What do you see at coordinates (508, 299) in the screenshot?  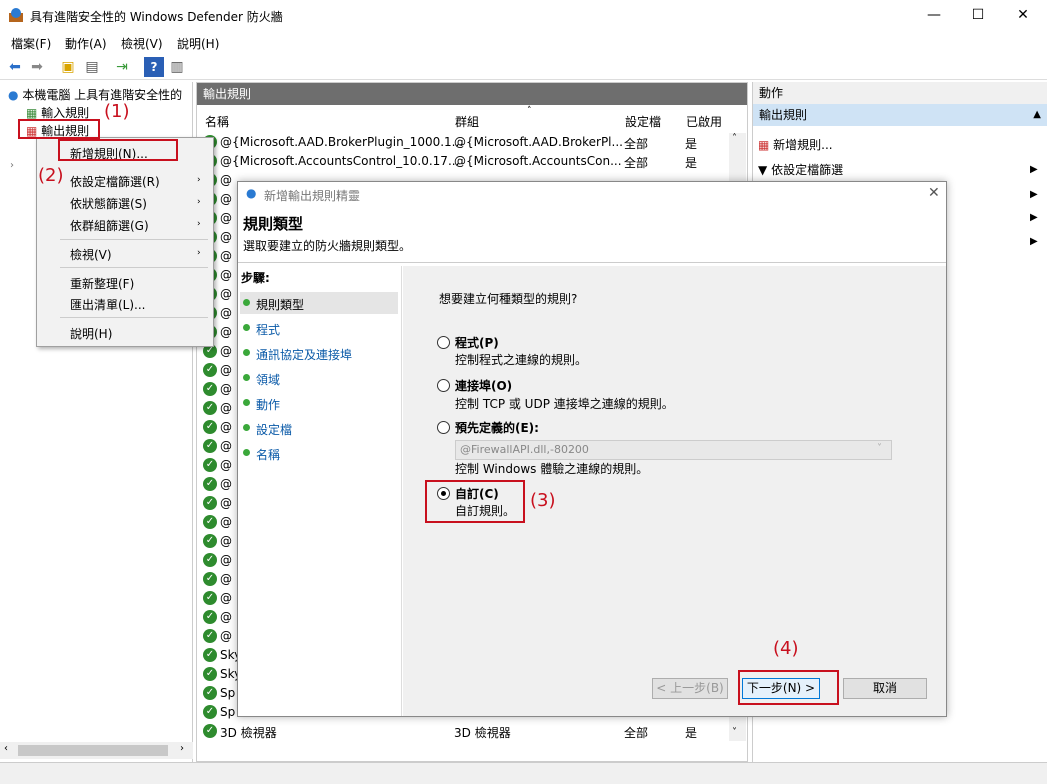 I see `rule-type-question: 想要建立何種類型的規則?` at bounding box center [508, 299].